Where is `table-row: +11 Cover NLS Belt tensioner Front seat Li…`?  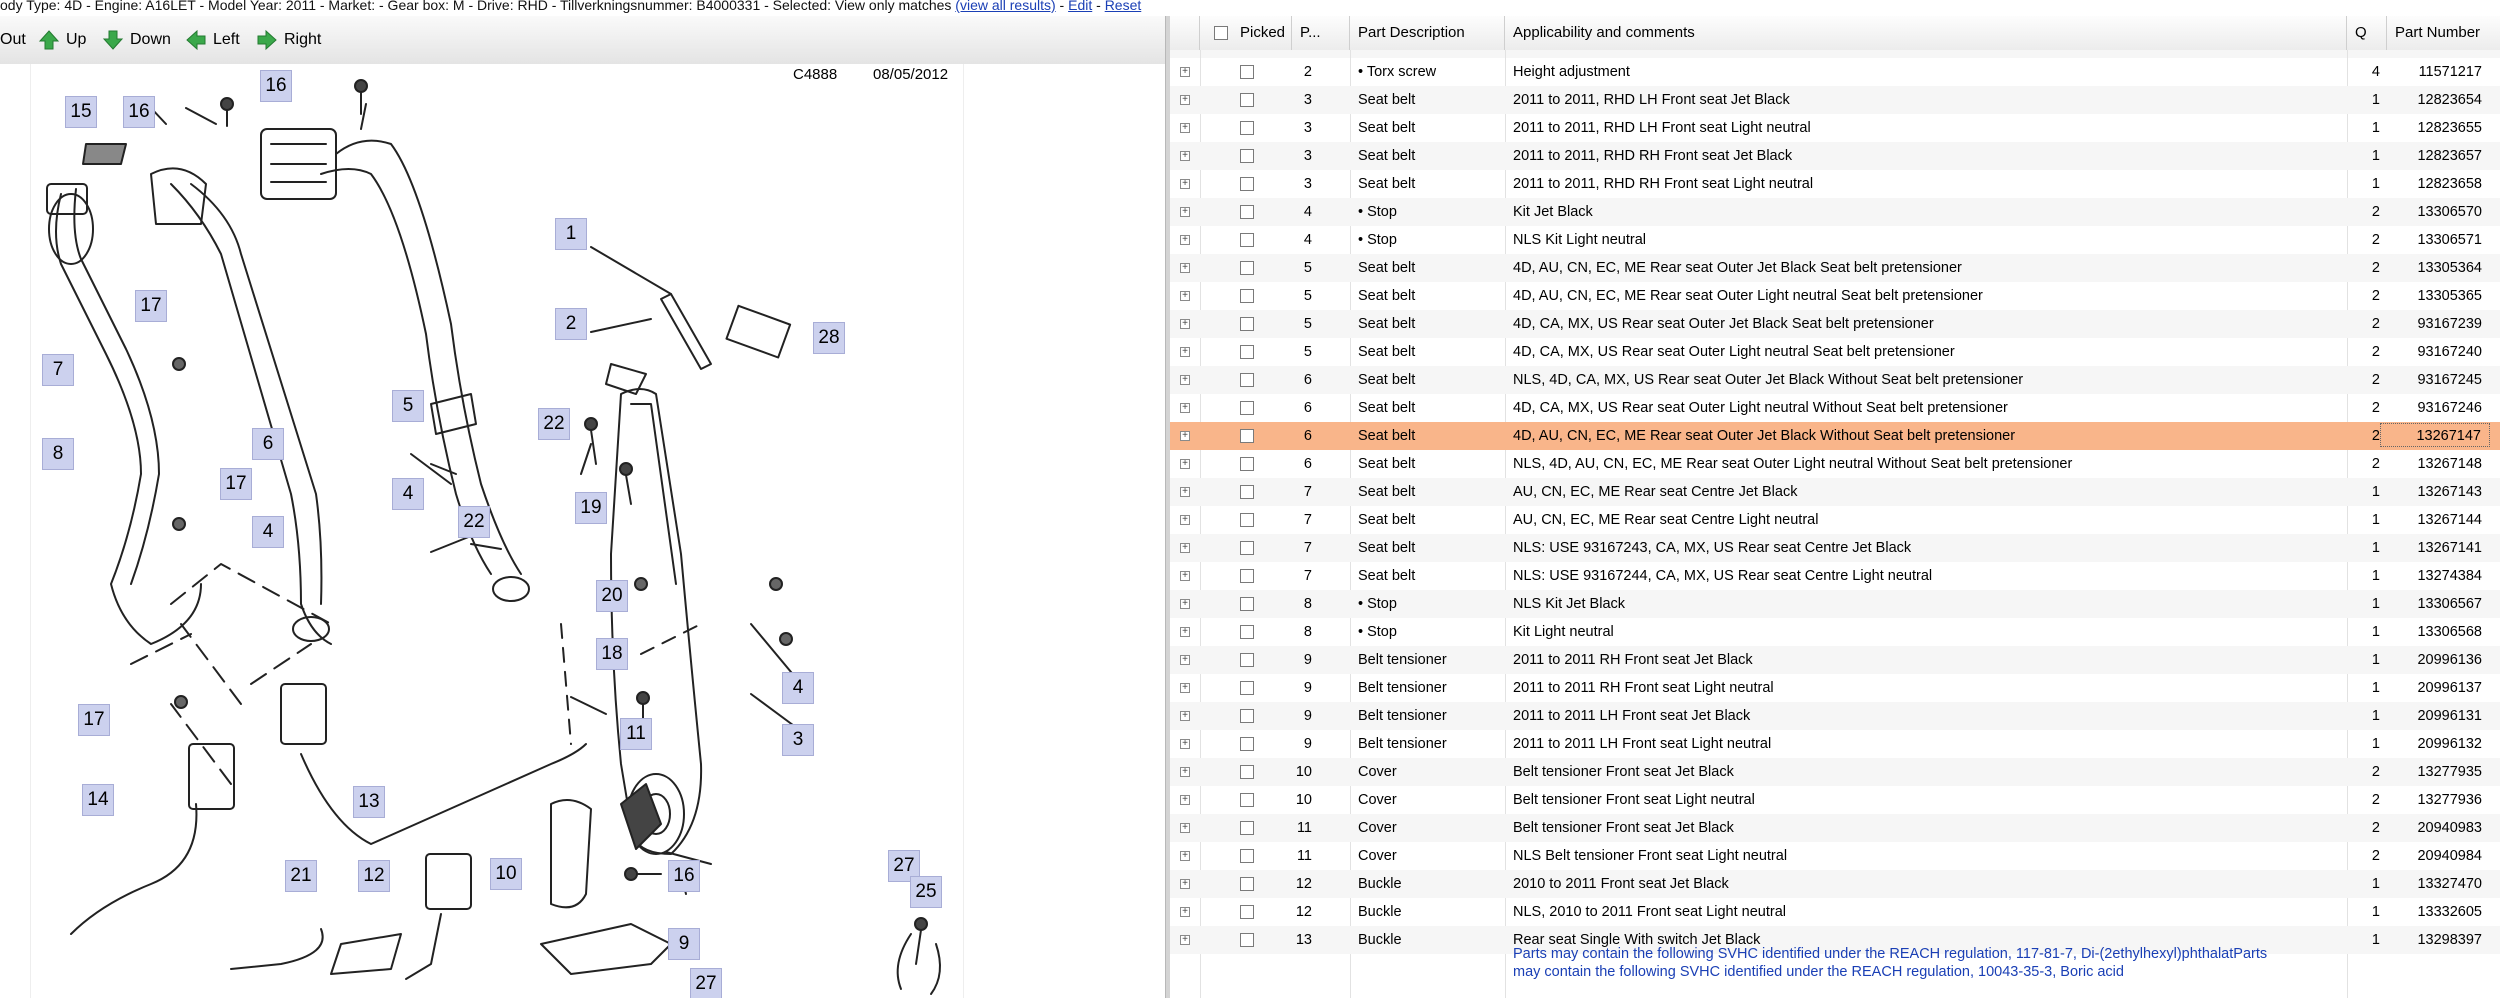
table-row: +11 Cover NLS Belt tensioner Front seat Li… is located at coordinates (1835, 856).